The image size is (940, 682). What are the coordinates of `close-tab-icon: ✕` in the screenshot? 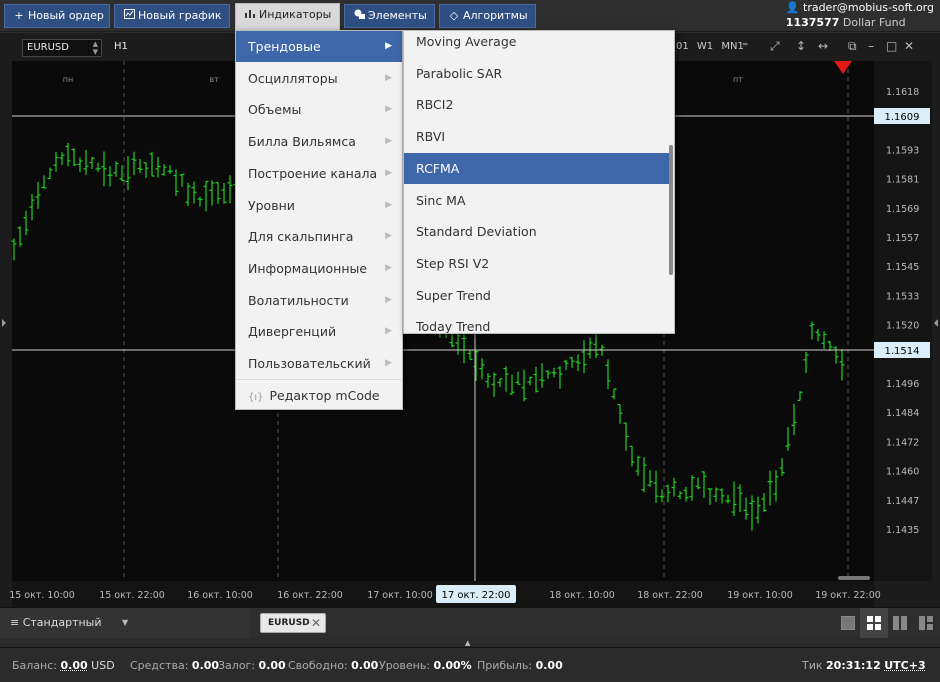 It's located at (316, 623).